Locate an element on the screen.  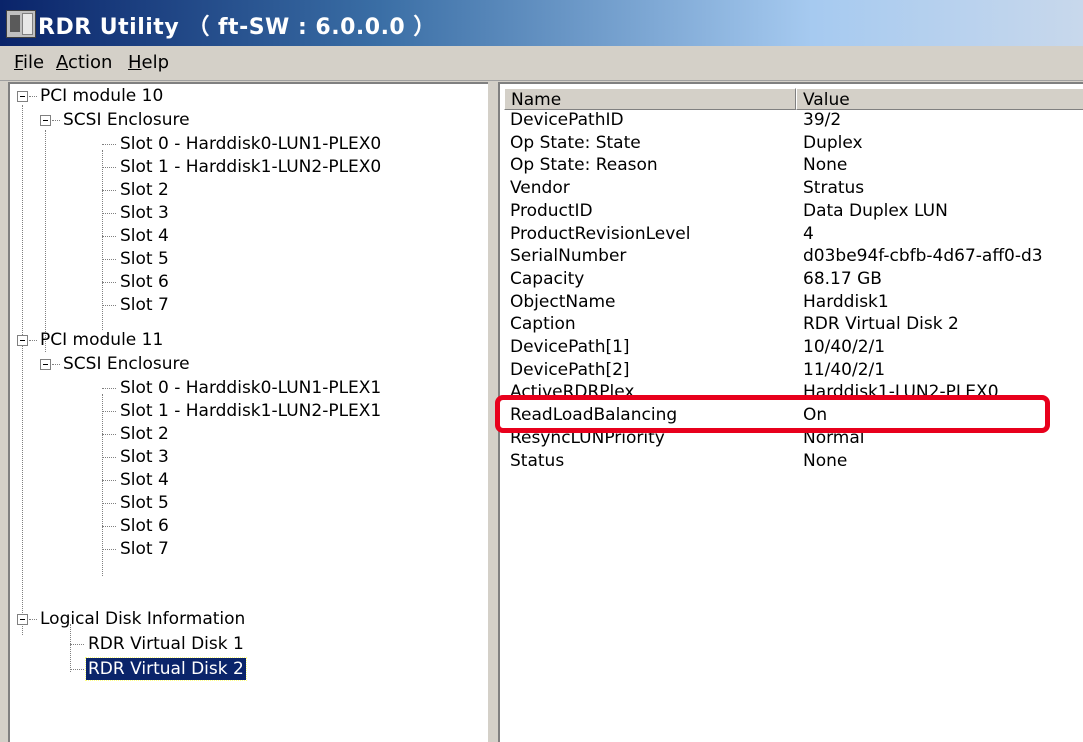
tree-connector-root is located at coordinates (22, 370).